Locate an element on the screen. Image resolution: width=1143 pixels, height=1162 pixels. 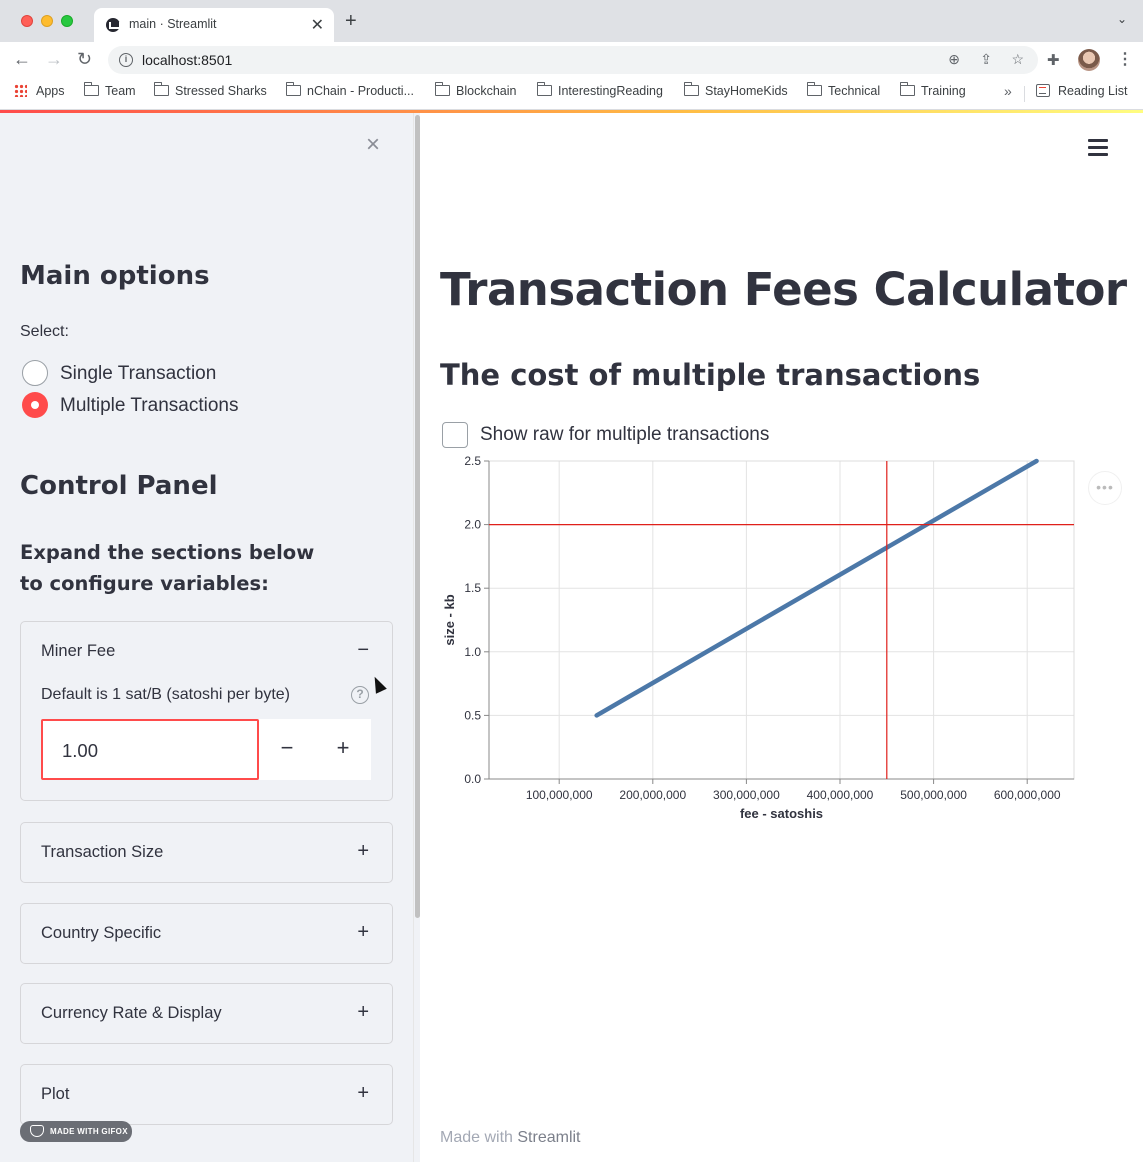
share-icon: ⇪ is located at coordinates (986, 59).